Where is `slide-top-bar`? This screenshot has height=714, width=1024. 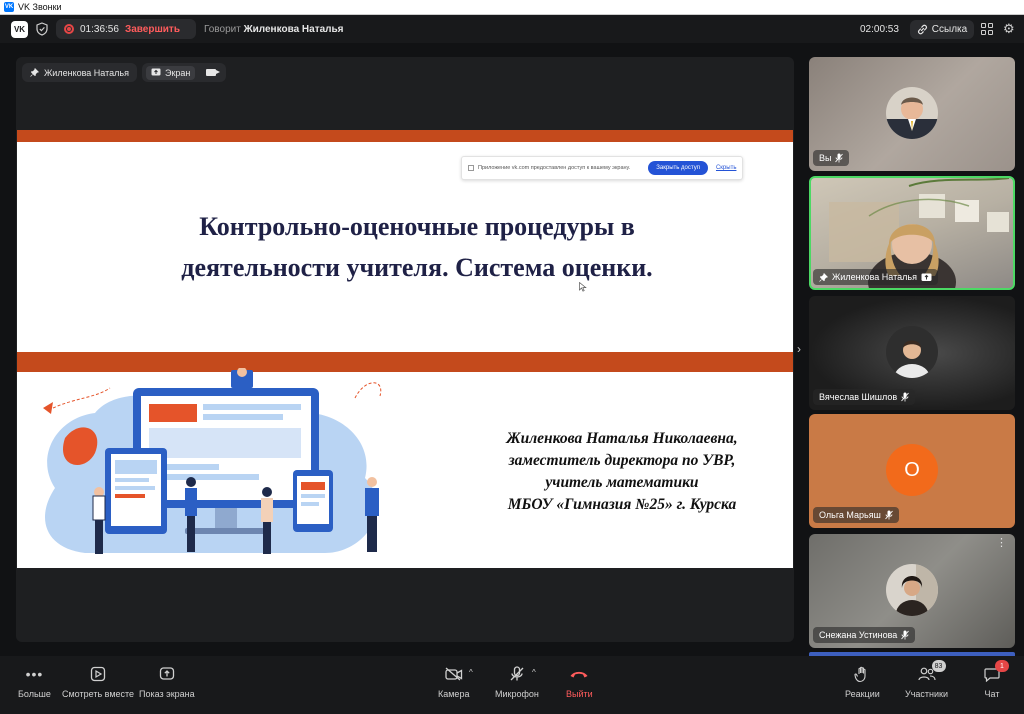
slide-top-bar is located at coordinates (405, 136).